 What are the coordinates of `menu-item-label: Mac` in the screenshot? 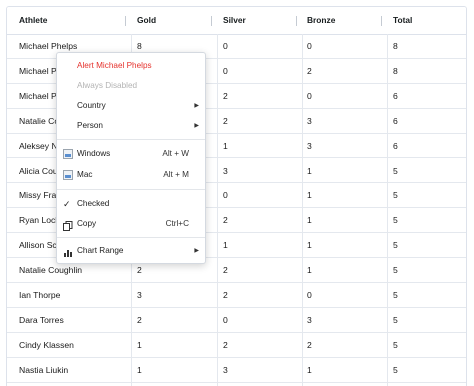 It's located at (85, 174).